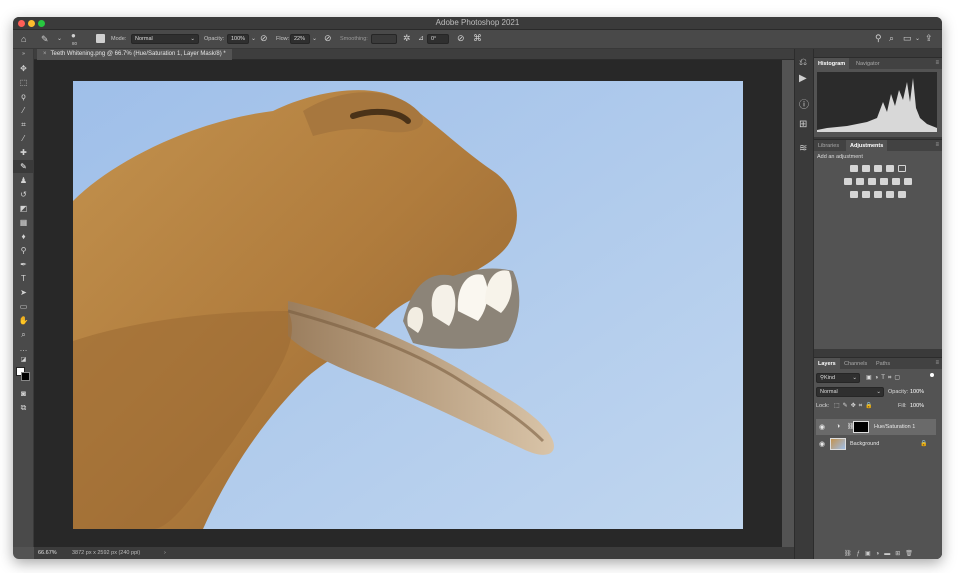 The image size is (960, 573). What do you see at coordinates (45, 54) in the screenshot?
I see `close-icon: ×` at bounding box center [45, 54].